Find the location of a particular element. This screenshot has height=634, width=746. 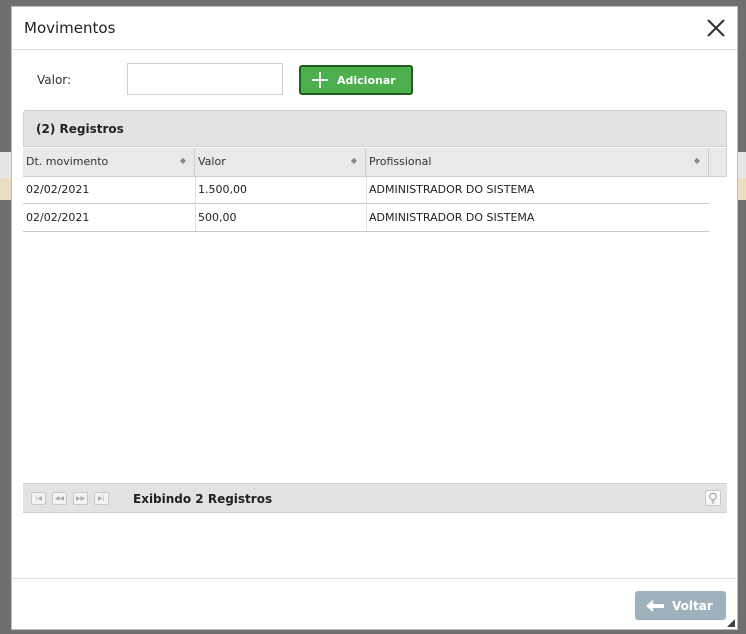

column-header-valor: Valor ◆ is located at coordinates (280, 162).